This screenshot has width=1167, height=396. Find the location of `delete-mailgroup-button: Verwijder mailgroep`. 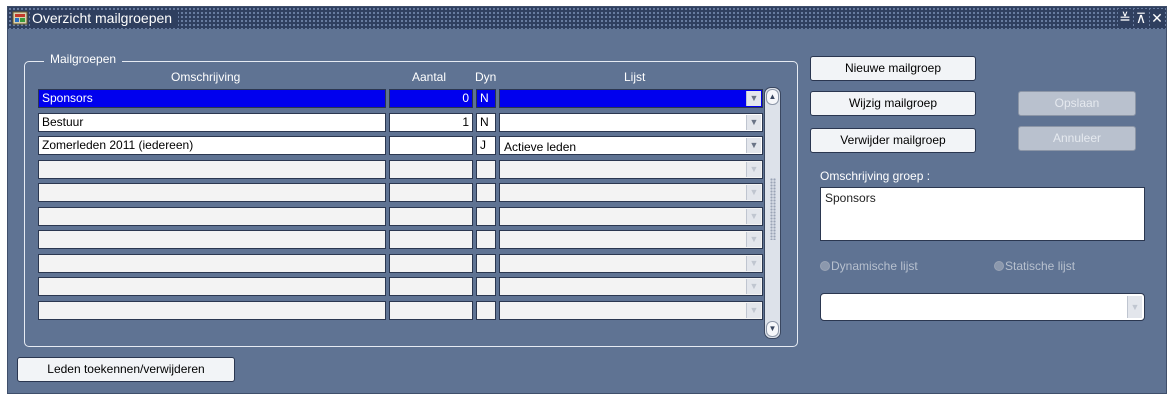

delete-mailgroup-button: Verwijder mailgroep is located at coordinates (893, 140).